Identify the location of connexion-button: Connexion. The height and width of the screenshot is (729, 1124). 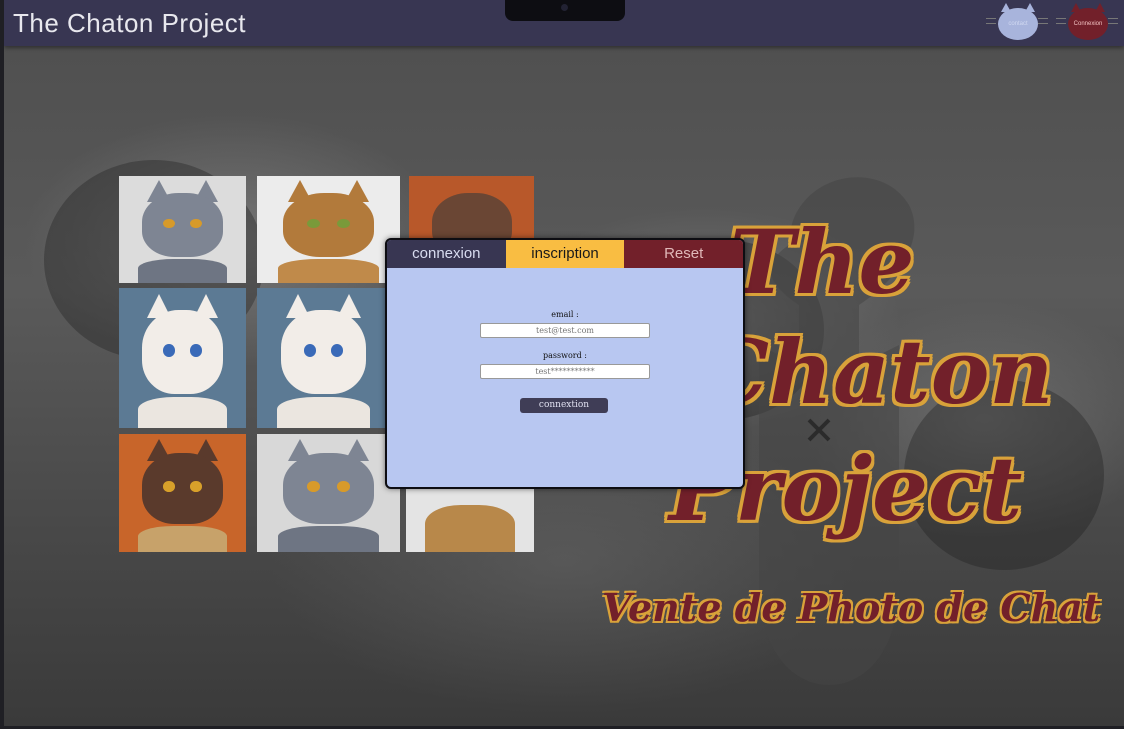
(1088, 21).